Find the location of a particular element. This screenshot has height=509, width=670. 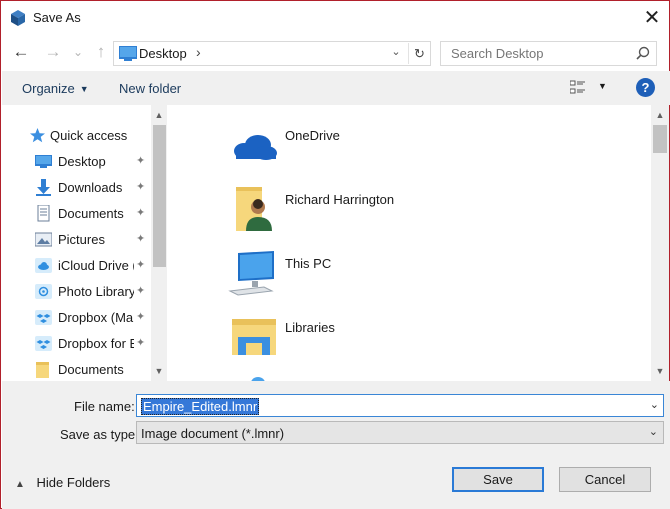

libraries-icon is located at coordinates (254, 337).